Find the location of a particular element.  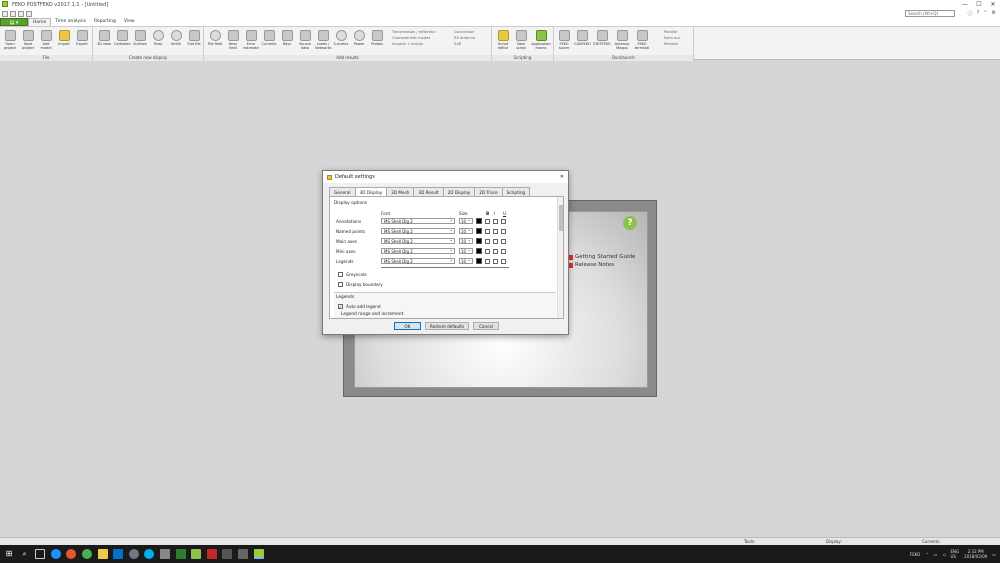

calculator-icon is located at coordinates (180, 554).